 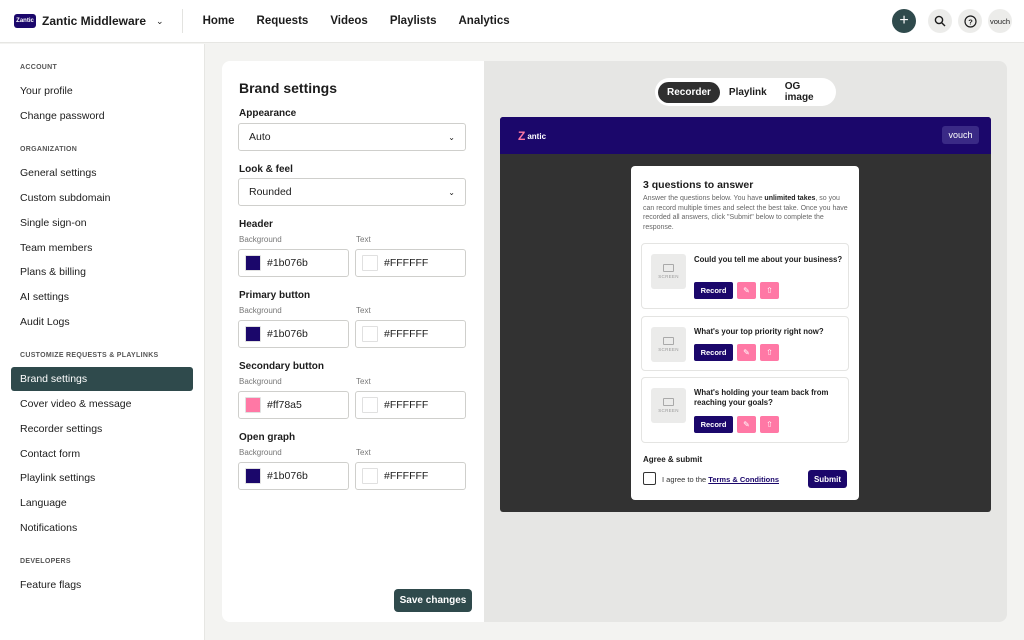 I want to click on nav-analytics: Analytics, so click(x=483, y=21).